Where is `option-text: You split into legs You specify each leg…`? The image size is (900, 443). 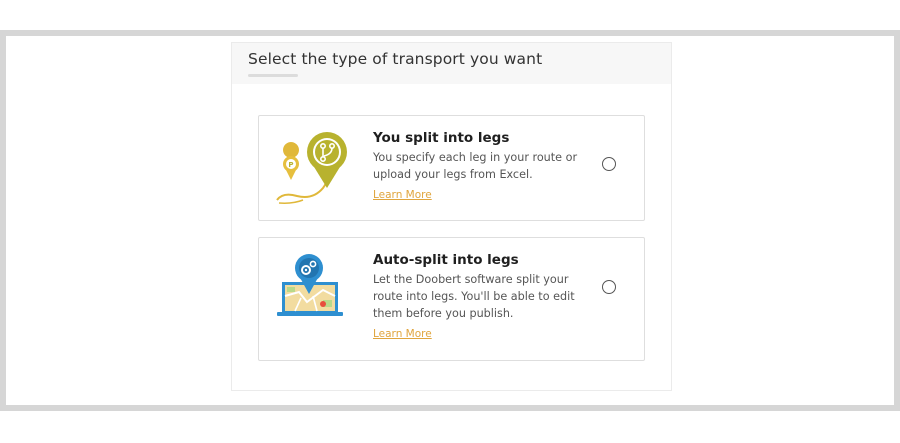 option-text: You split into legs You specify each leg… is located at coordinates (483, 166).